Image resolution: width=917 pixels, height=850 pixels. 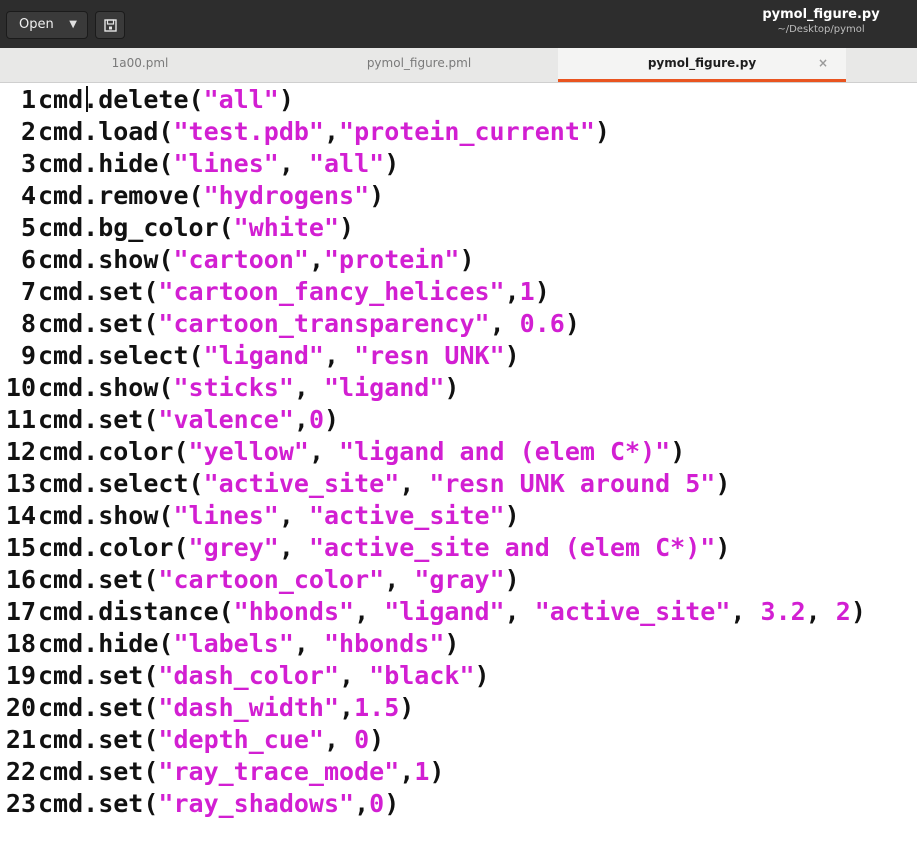 I want to click on string-literal: "grey", so click(x=233, y=547).